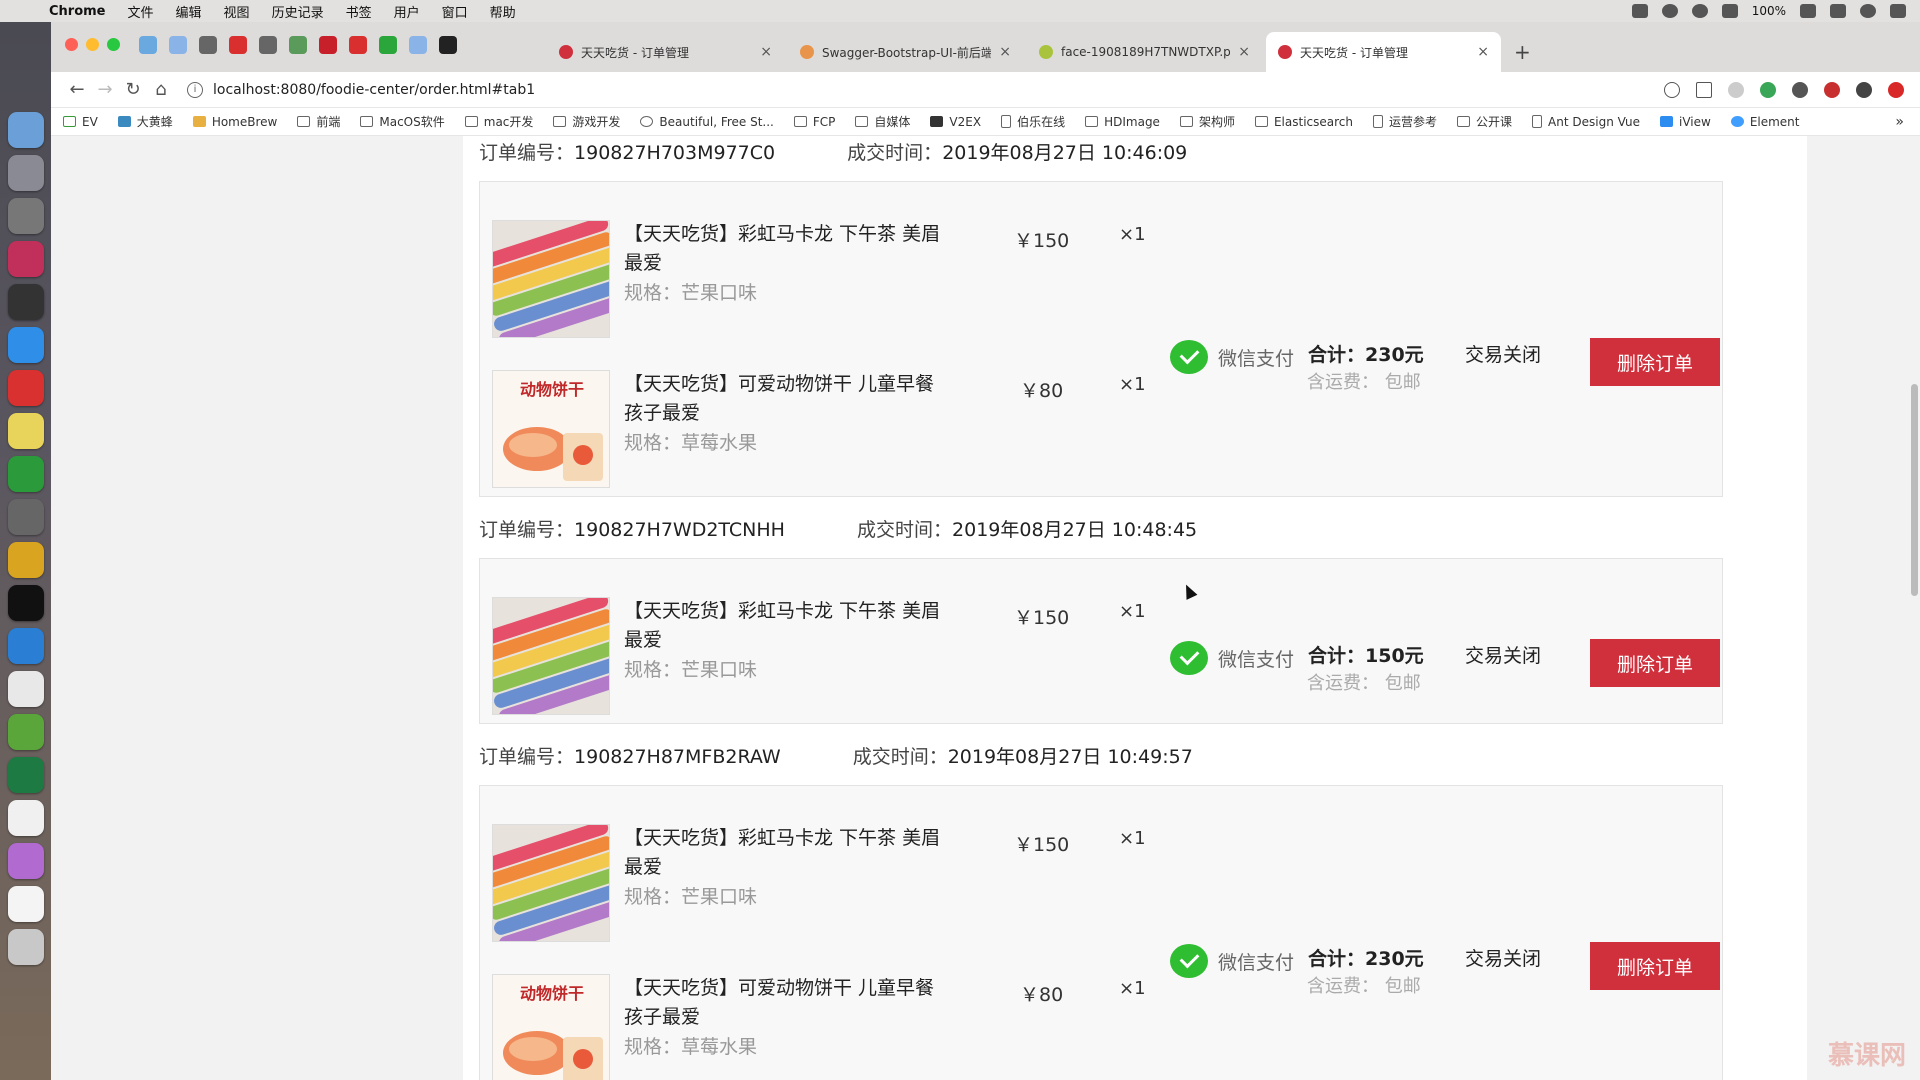  I want to click on tab-face-image: face-1908189H7TNWDTXP.pn ×, so click(1144, 52).